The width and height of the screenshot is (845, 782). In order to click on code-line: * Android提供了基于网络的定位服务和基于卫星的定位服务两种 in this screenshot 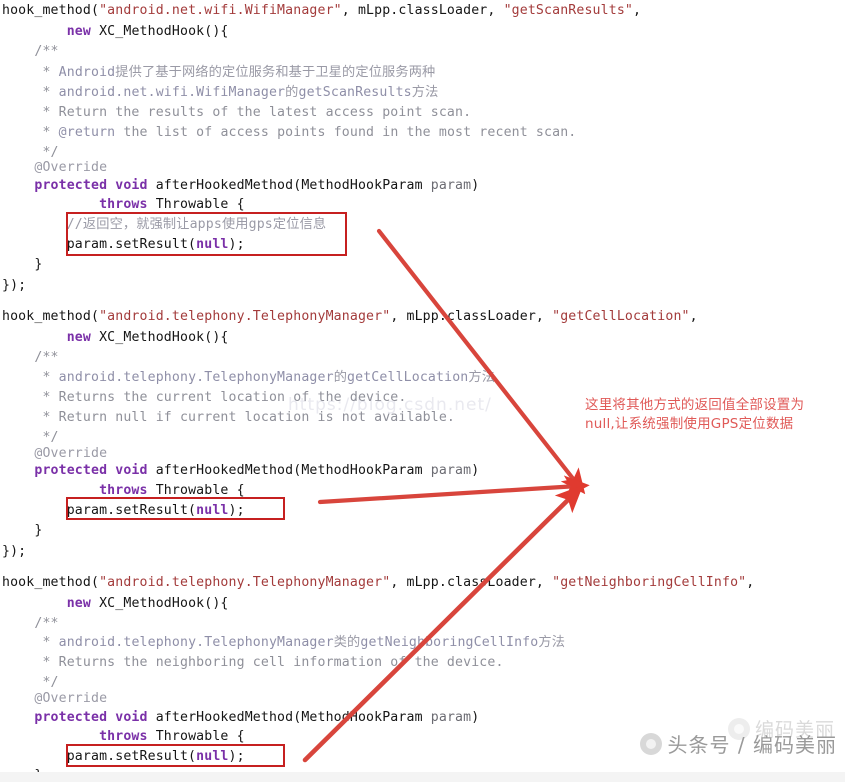, I will do `click(219, 72)`.